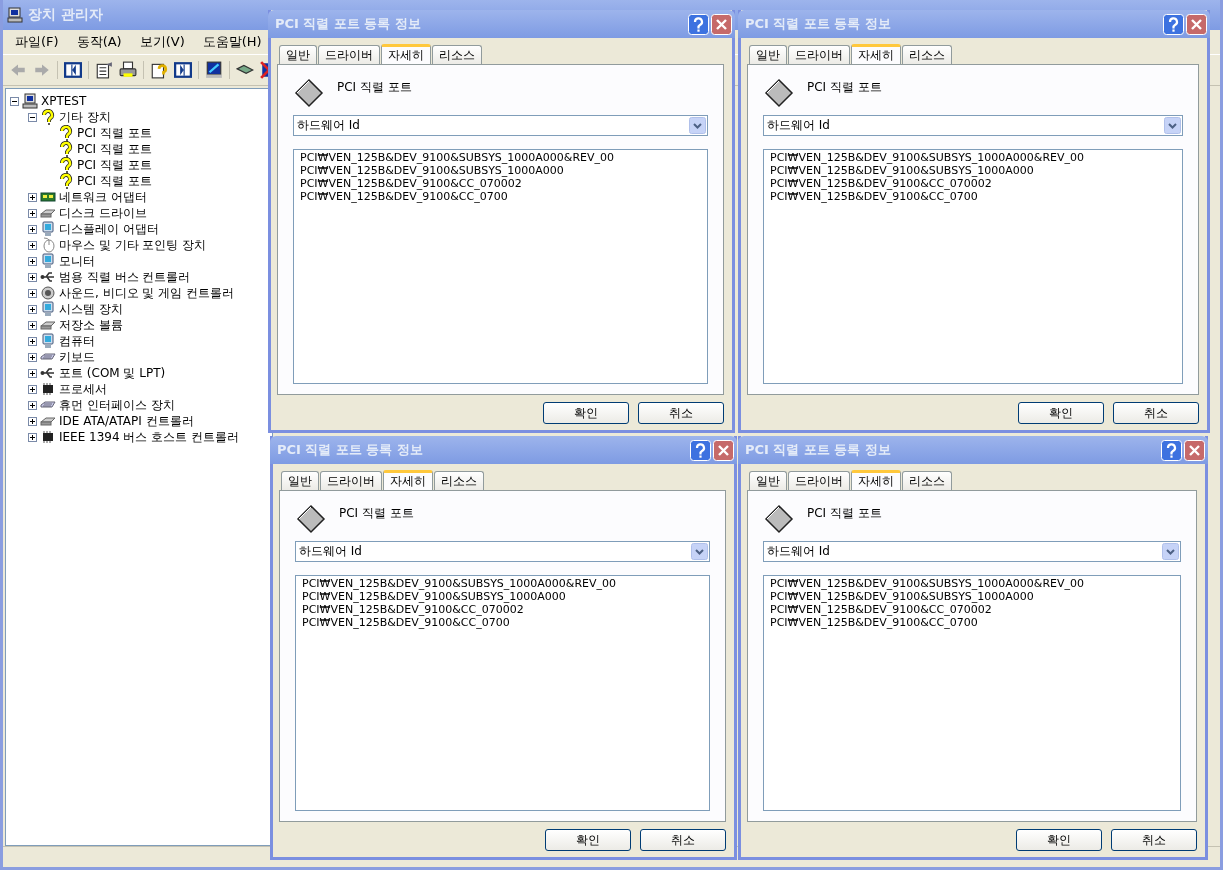 The image size is (1223, 870). Describe the element at coordinates (103, 197) in the screenshot. I see `tree-item: 네트워크 어댑터` at that location.